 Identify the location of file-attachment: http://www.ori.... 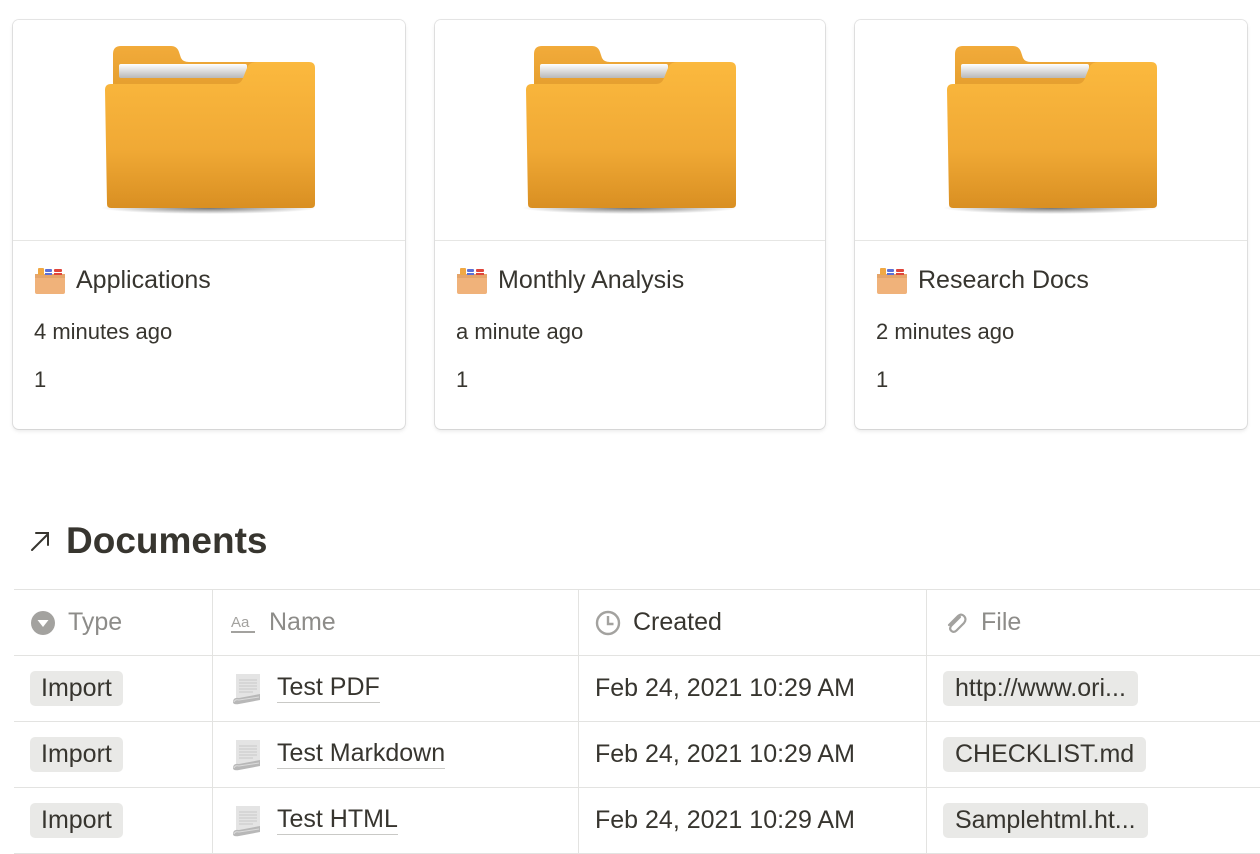
(1040, 688).